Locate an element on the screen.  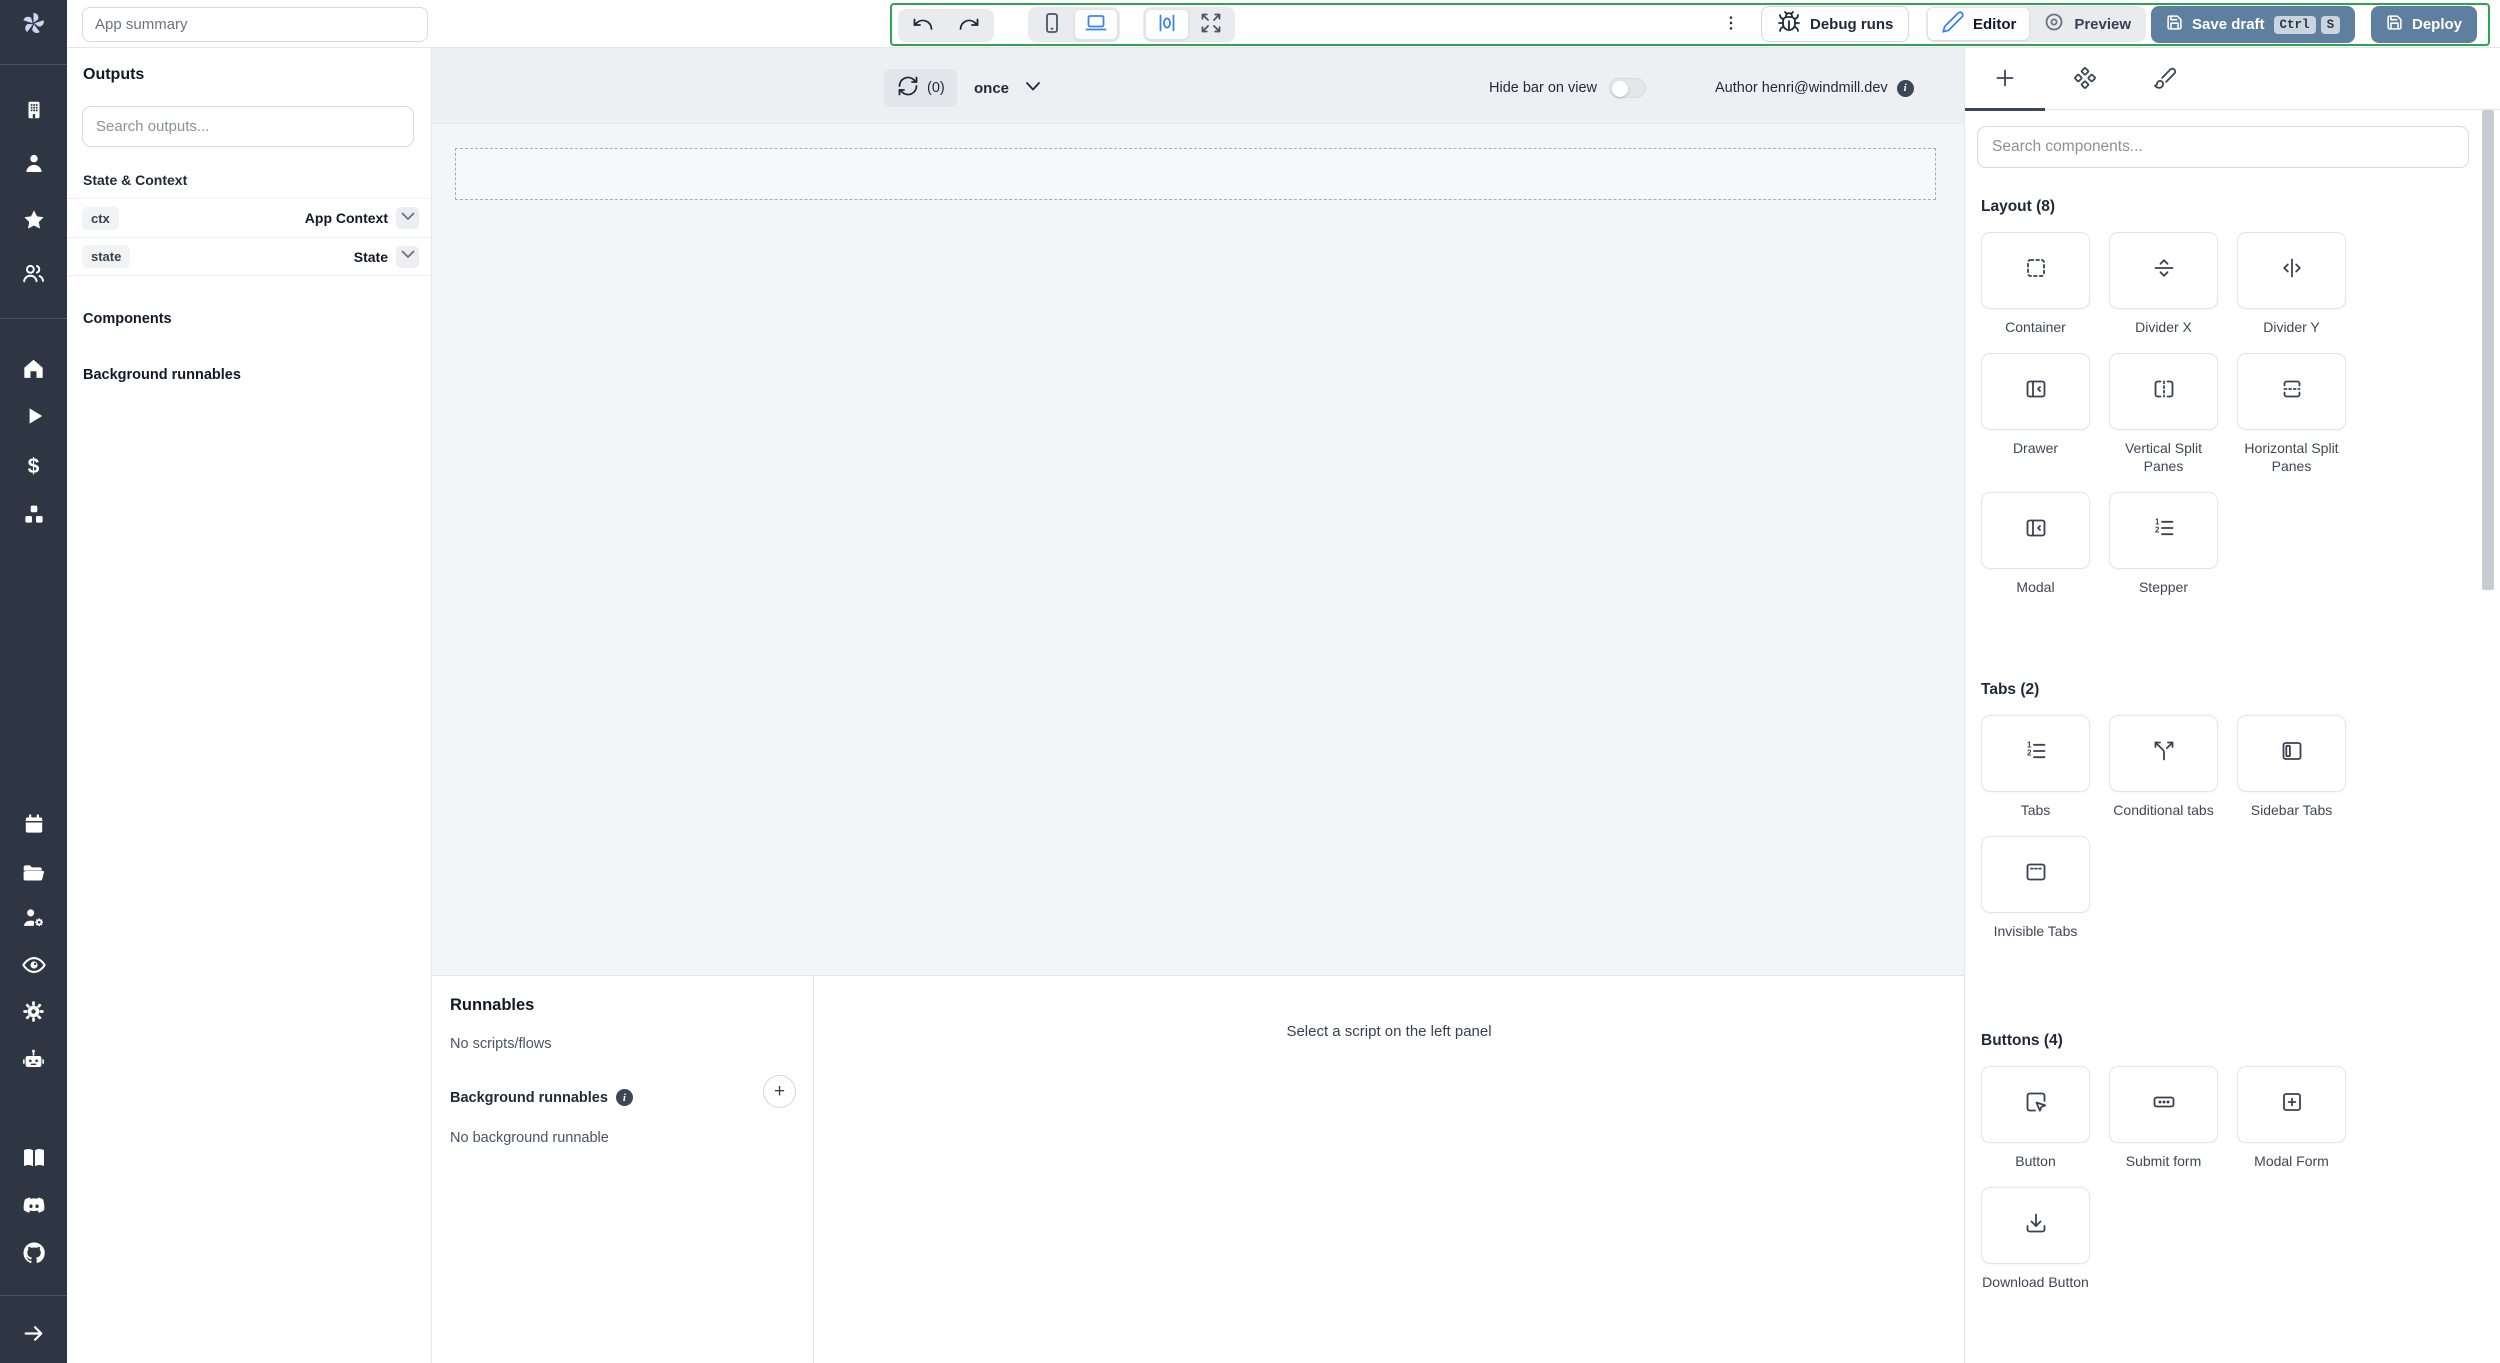
divider-y-card is located at coordinates (2291, 270).